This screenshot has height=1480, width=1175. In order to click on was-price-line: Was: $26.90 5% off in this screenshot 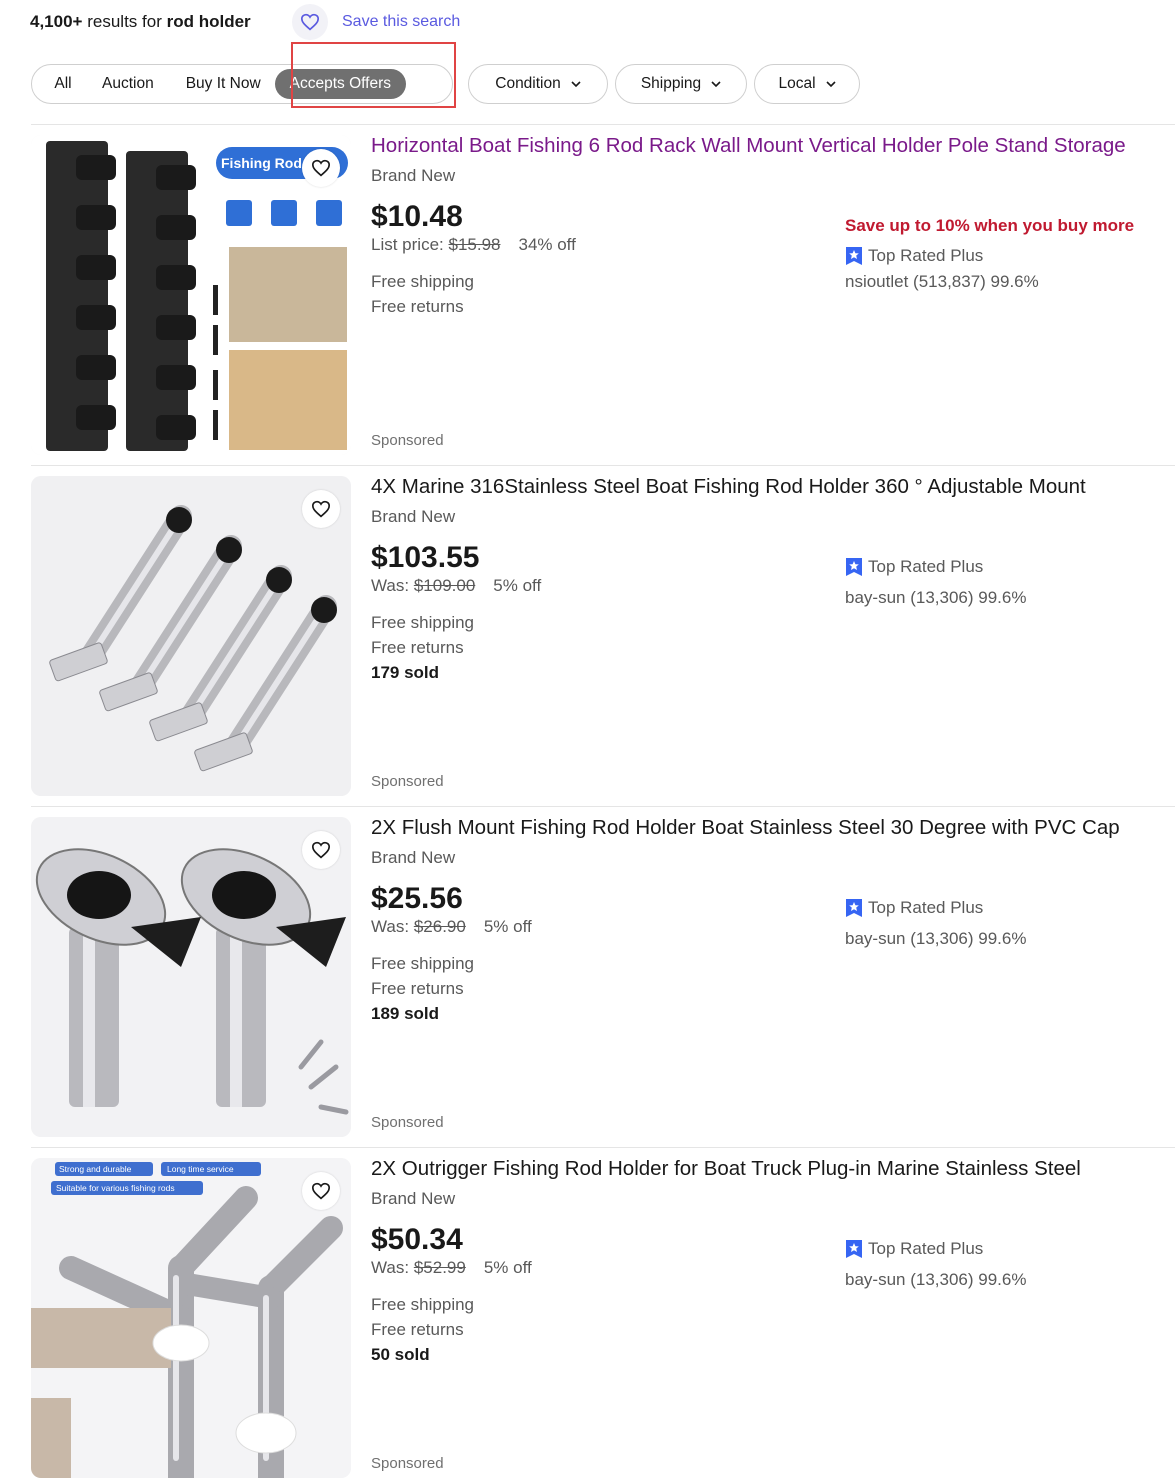, I will do `click(451, 926)`.